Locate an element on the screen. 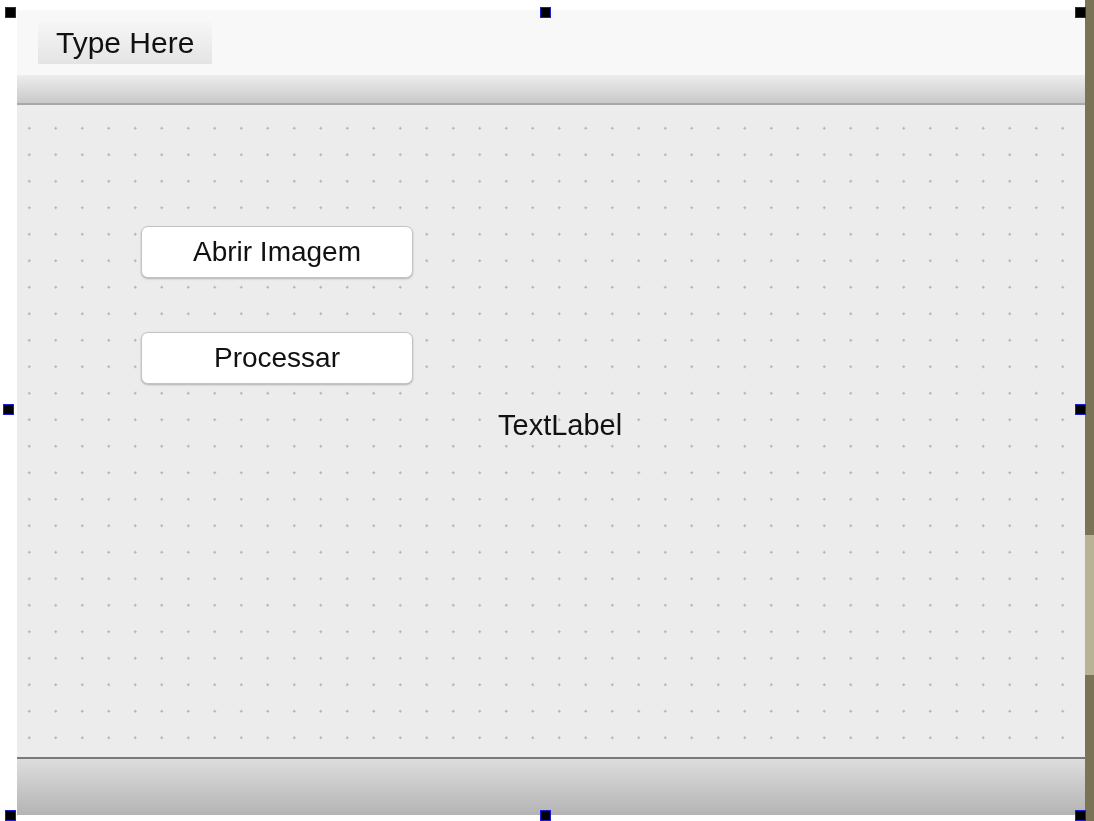 The height and width of the screenshot is (821, 1094). push-button: Processar is located at coordinates (277, 358).